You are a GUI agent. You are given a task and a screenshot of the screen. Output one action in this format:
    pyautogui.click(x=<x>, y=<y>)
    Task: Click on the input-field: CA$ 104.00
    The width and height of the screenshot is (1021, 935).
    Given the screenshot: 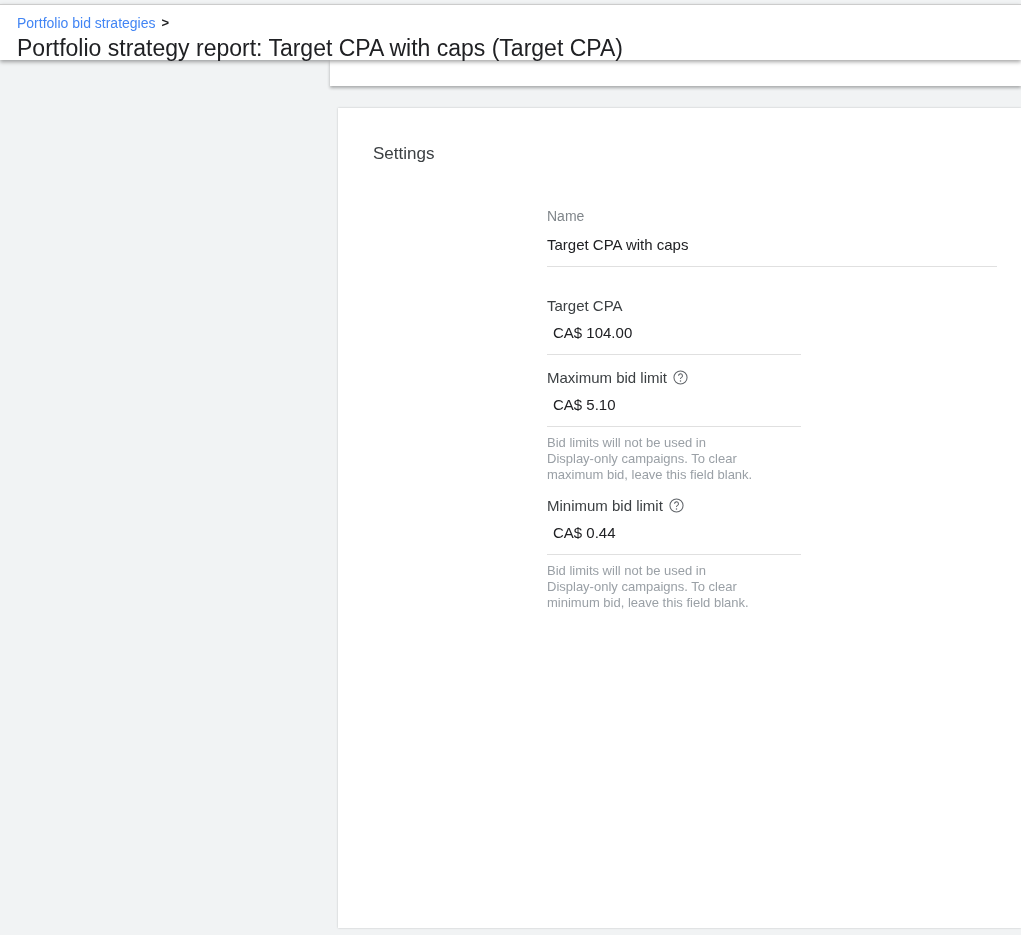 What is the action you would take?
    pyautogui.click(x=674, y=334)
    